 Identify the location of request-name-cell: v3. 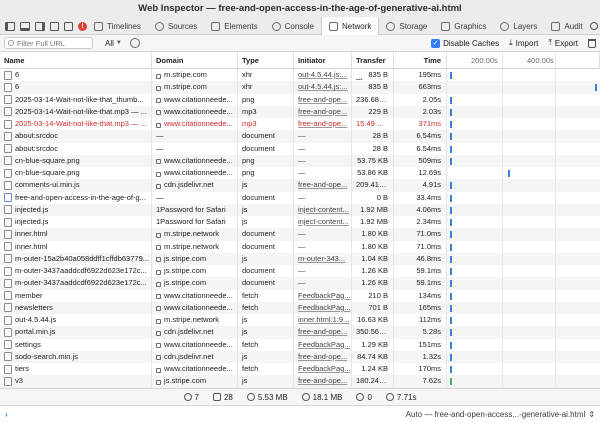
(76, 381).